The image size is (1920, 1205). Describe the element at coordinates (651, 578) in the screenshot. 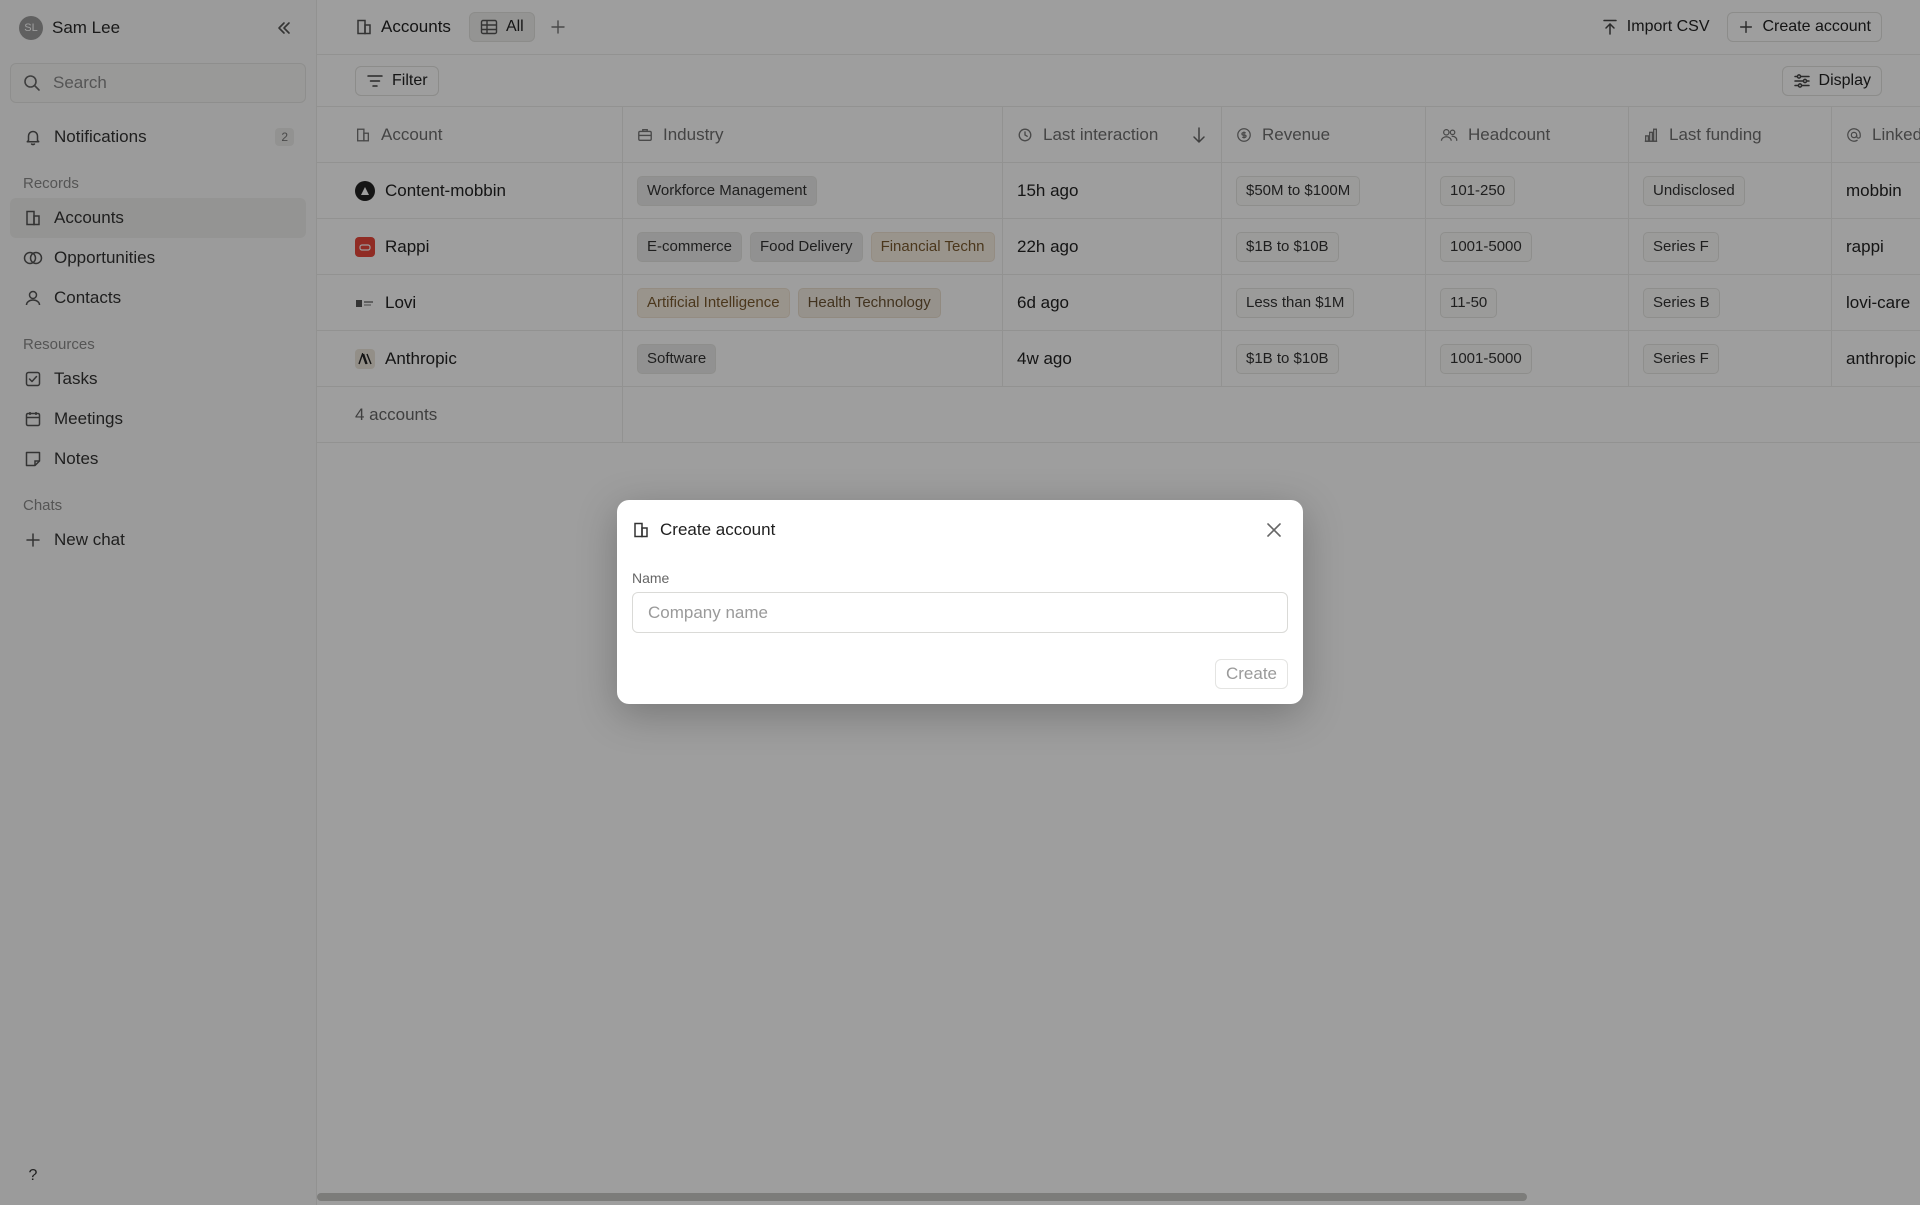

I see `name-field-label: Name` at that location.